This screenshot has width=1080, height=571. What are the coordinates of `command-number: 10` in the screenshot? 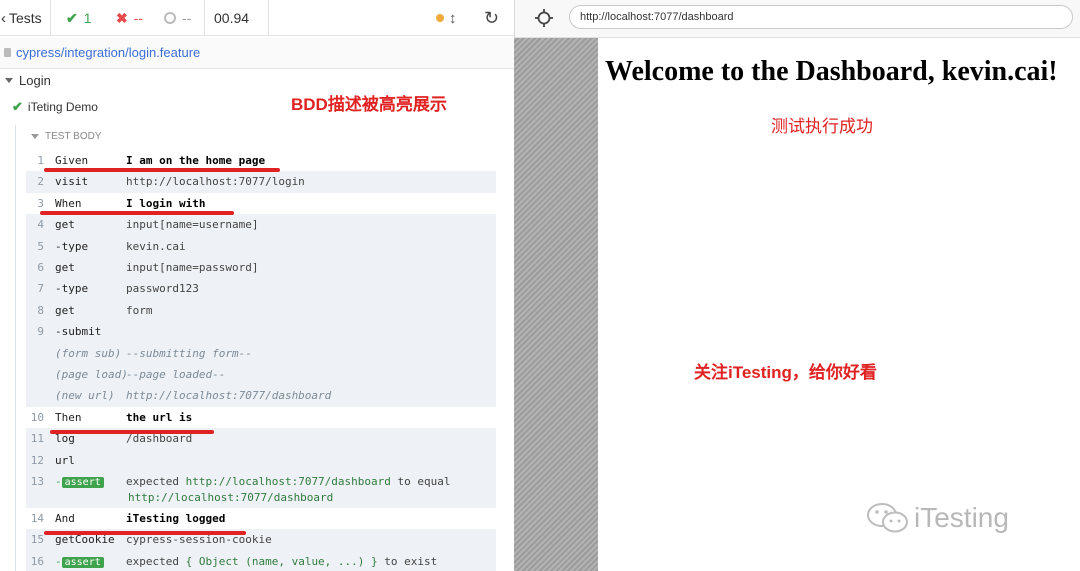 It's located at (37, 417).